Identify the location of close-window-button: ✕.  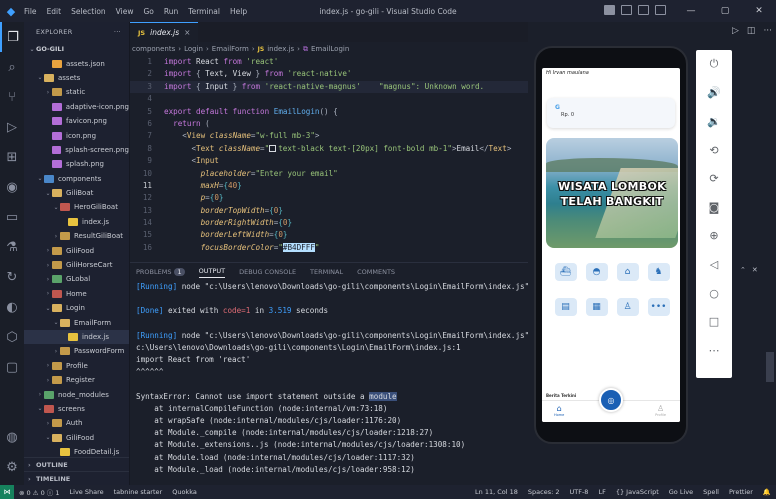
(759, 11).